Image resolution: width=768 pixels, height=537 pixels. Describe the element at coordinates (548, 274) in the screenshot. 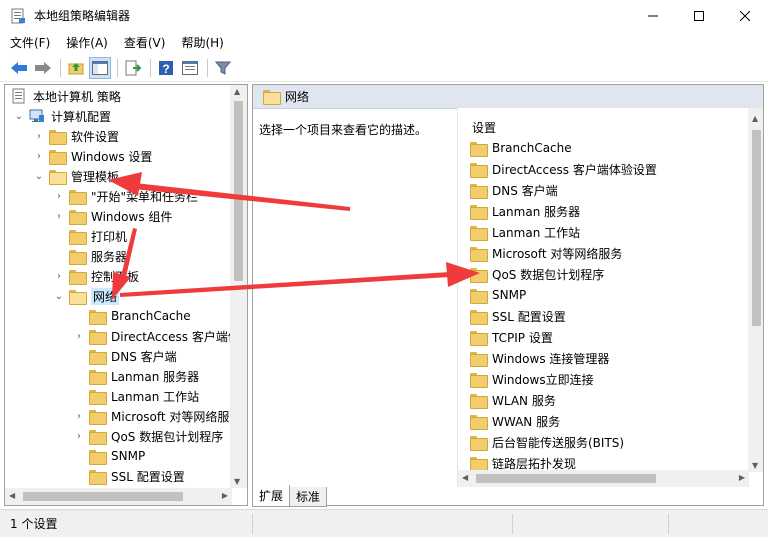

I see `settings-item-label: QoS 数据包计划程序` at that location.